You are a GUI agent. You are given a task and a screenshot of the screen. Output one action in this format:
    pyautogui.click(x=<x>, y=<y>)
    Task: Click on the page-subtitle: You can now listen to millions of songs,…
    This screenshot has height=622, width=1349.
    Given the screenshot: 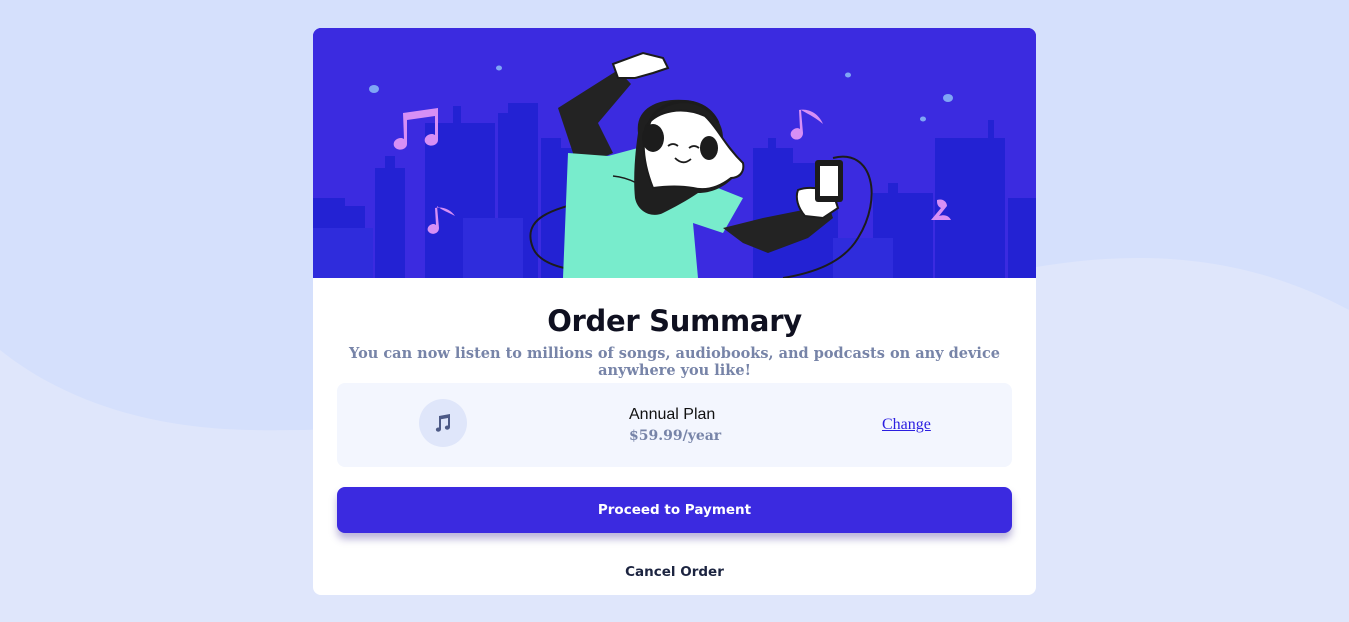 What is the action you would take?
    pyautogui.click(x=674, y=362)
    